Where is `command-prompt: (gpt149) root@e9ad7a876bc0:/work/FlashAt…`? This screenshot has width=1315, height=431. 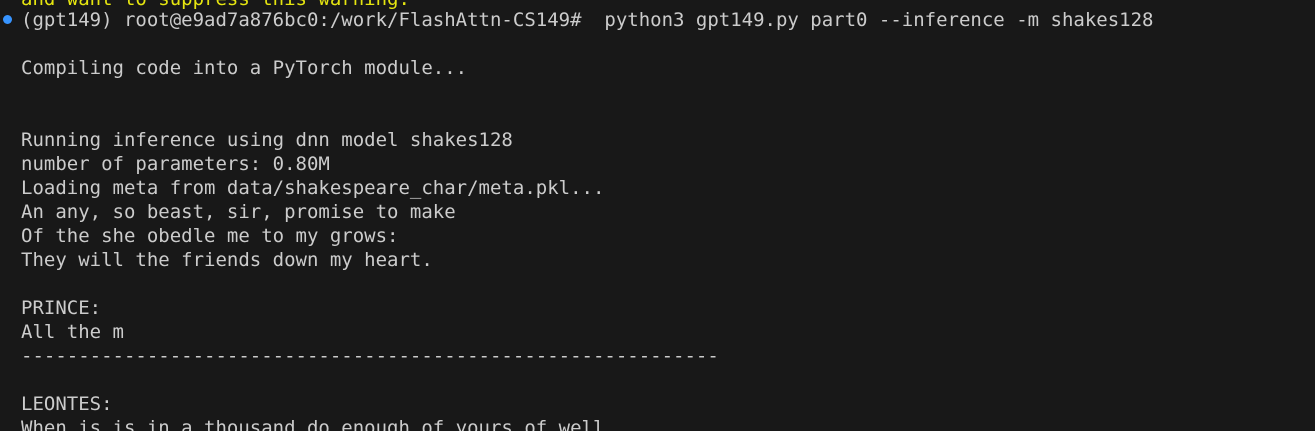
command-prompt: (gpt149) root@e9ad7a876bc0:/work/FlashAt… is located at coordinates (587, 20).